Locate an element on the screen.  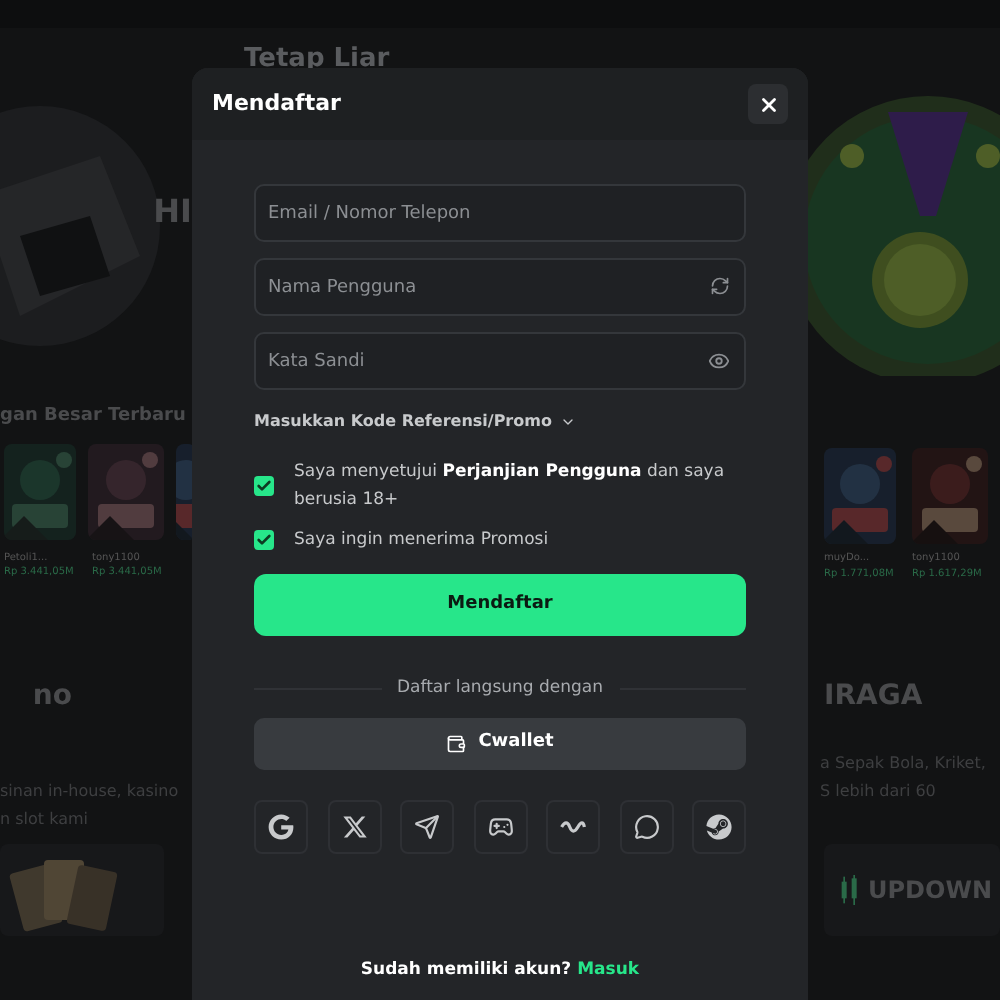
wave-icon is located at coordinates (573, 826).